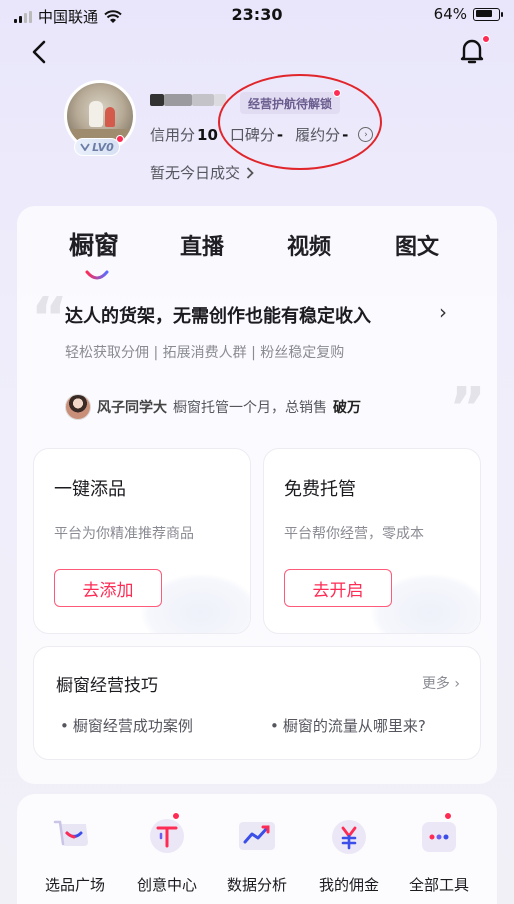  I want to click on tip-label: 橱窗的流量从哪里来?, so click(354, 726).